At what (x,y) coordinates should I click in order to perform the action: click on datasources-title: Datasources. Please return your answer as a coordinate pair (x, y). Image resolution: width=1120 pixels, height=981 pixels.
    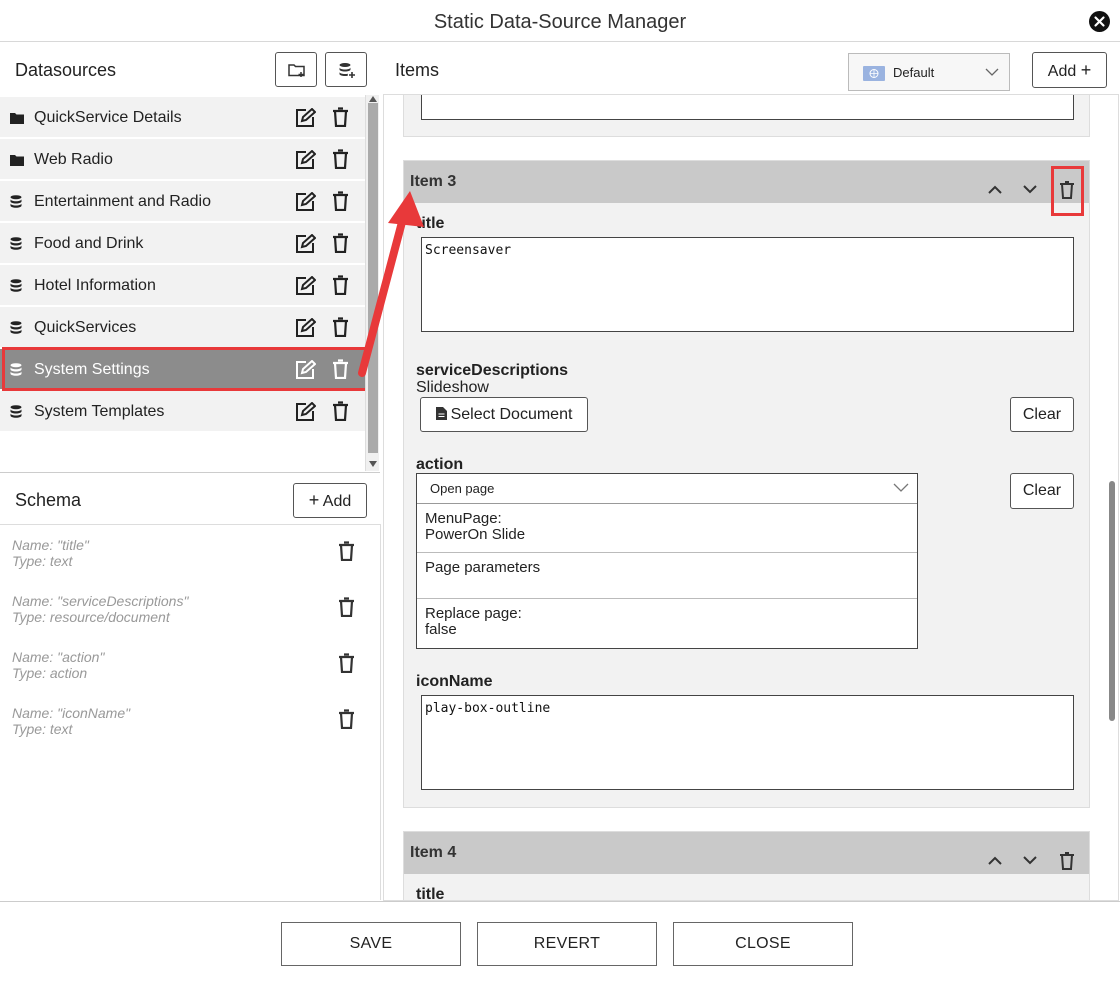
    Looking at the image, I should click on (66, 70).